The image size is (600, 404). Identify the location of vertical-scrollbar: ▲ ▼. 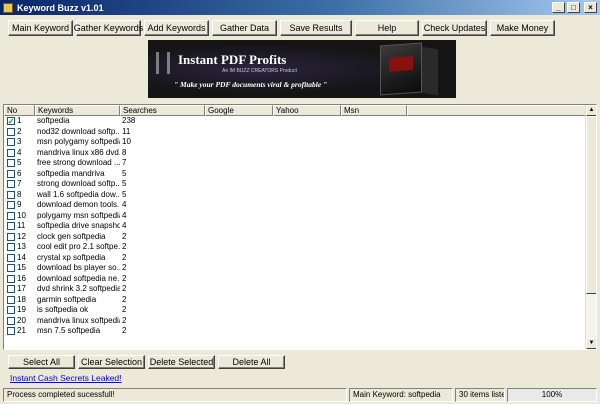
(590, 227).